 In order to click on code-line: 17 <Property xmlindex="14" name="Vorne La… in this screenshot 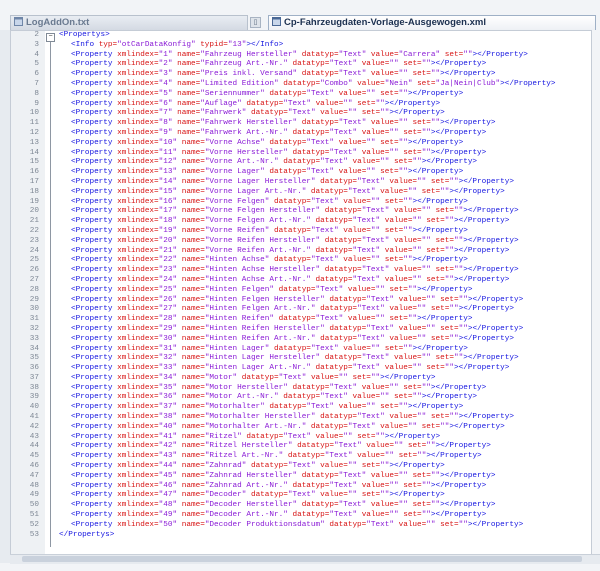, I will do `click(301, 183)`.